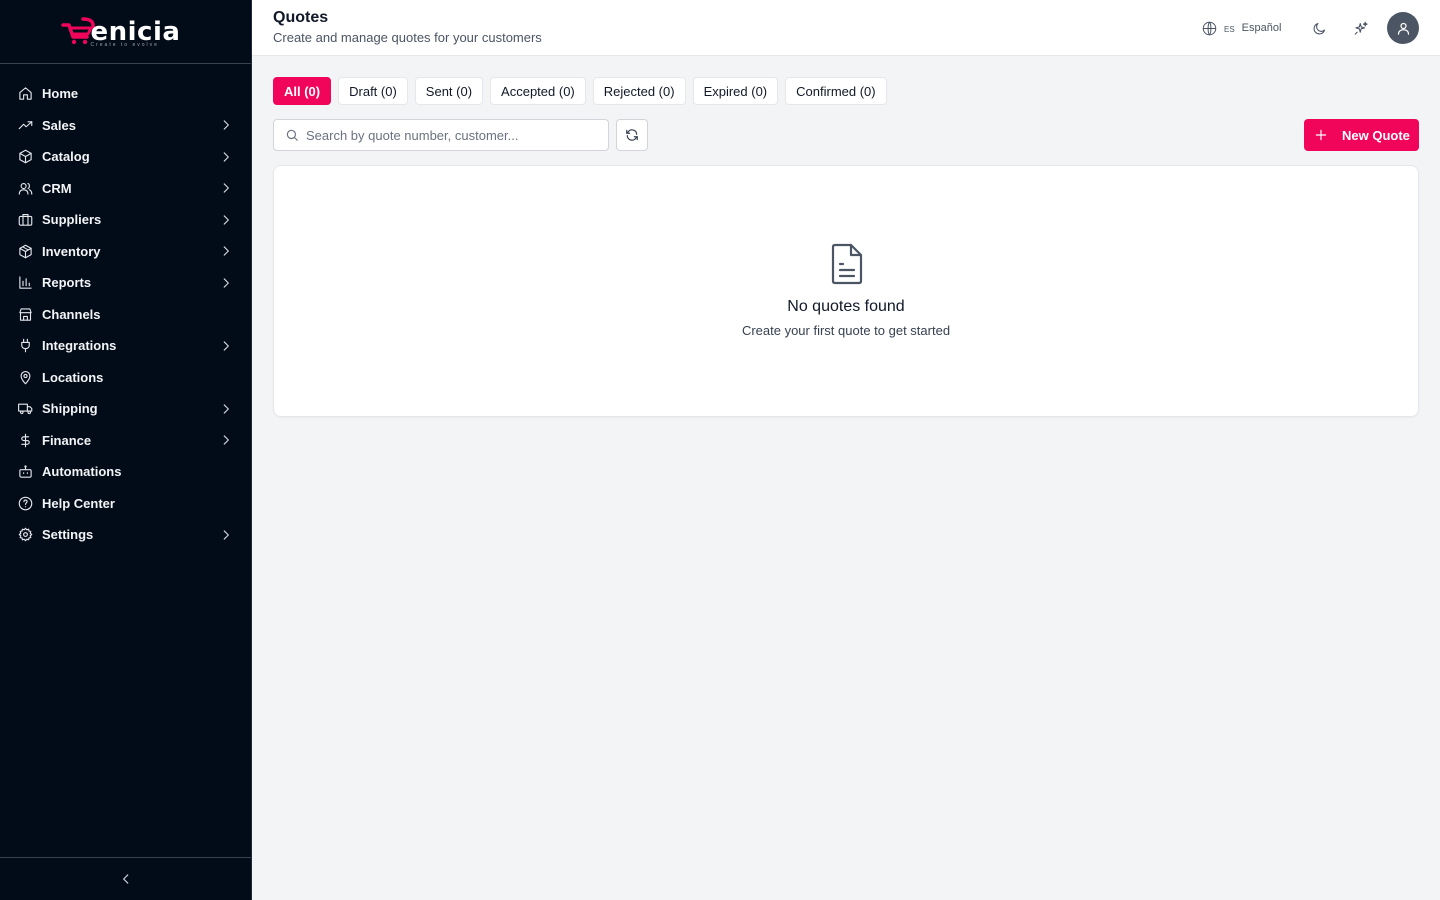 The height and width of the screenshot is (900, 1440). Describe the element at coordinates (25, 408) in the screenshot. I see `truck-icon` at that location.